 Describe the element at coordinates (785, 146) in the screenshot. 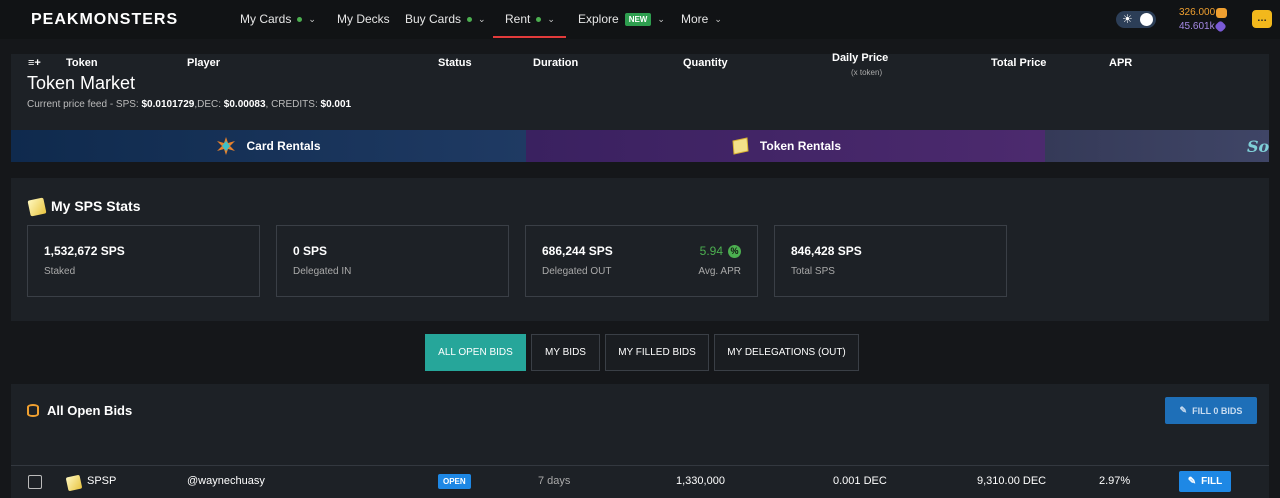

I see `token-rentals-banner: Token Rentals` at that location.